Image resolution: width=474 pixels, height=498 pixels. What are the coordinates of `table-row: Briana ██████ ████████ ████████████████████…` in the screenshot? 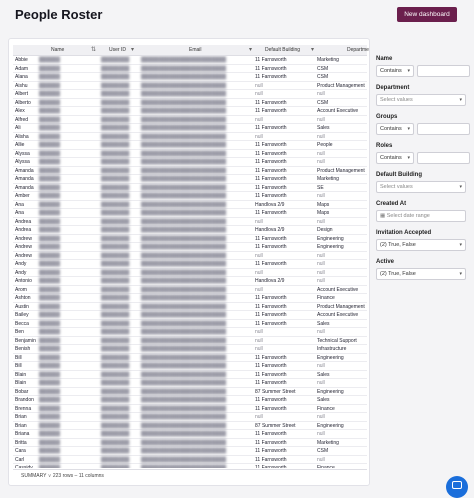 It's located at (190, 434).